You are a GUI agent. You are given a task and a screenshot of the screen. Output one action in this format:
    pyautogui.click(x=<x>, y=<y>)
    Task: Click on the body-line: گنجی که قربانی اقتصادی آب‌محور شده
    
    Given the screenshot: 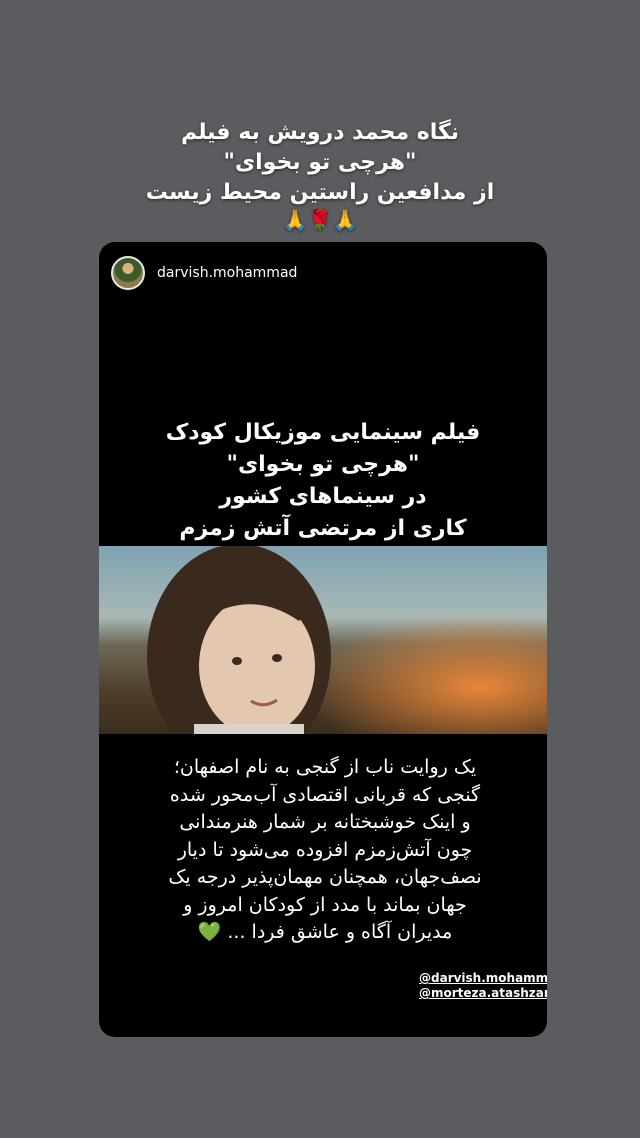 What is the action you would take?
    pyautogui.click(x=325, y=794)
    